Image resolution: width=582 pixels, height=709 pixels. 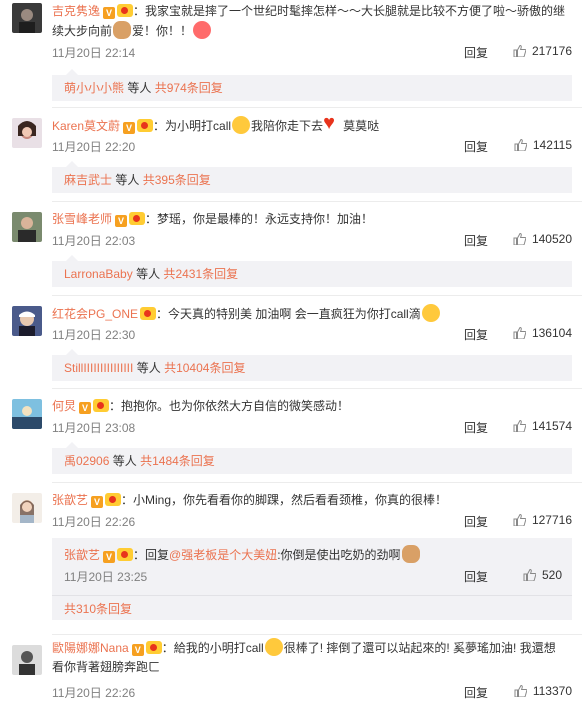 What do you see at coordinates (177, 461) in the screenshot?
I see `reply-count-link: 共1484条回复` at bounding box center [177, 461].